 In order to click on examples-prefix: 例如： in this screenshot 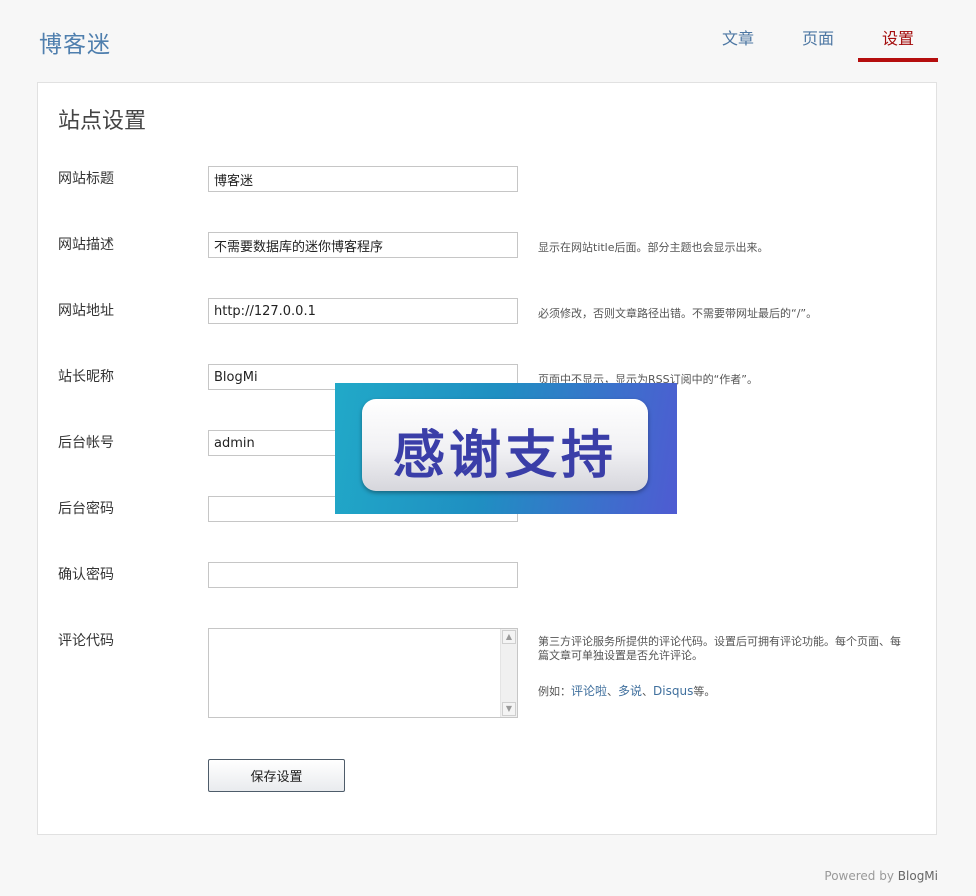, I will do `click(554, 691)`.